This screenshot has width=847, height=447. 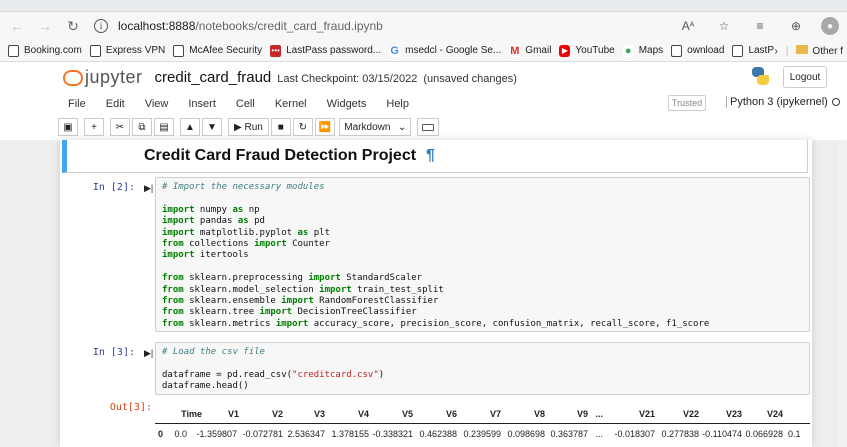 I want to click on jupyter-orb-icon, so click(x=72, y=77).